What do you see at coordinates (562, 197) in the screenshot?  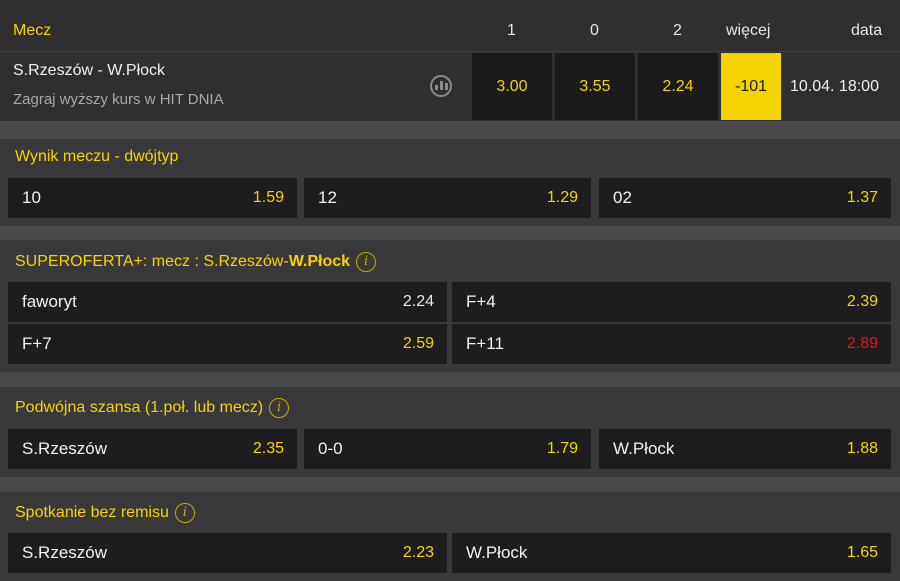 I see `bet-option-odd: 1.29` at bounding box center [562, 197].